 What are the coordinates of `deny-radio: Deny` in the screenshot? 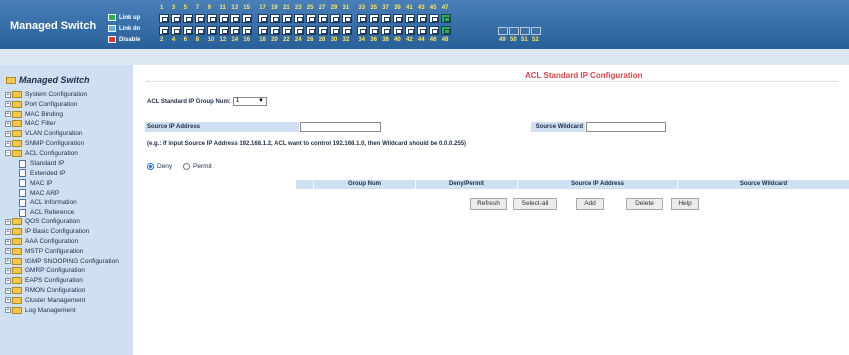 It's located at (159, 166).